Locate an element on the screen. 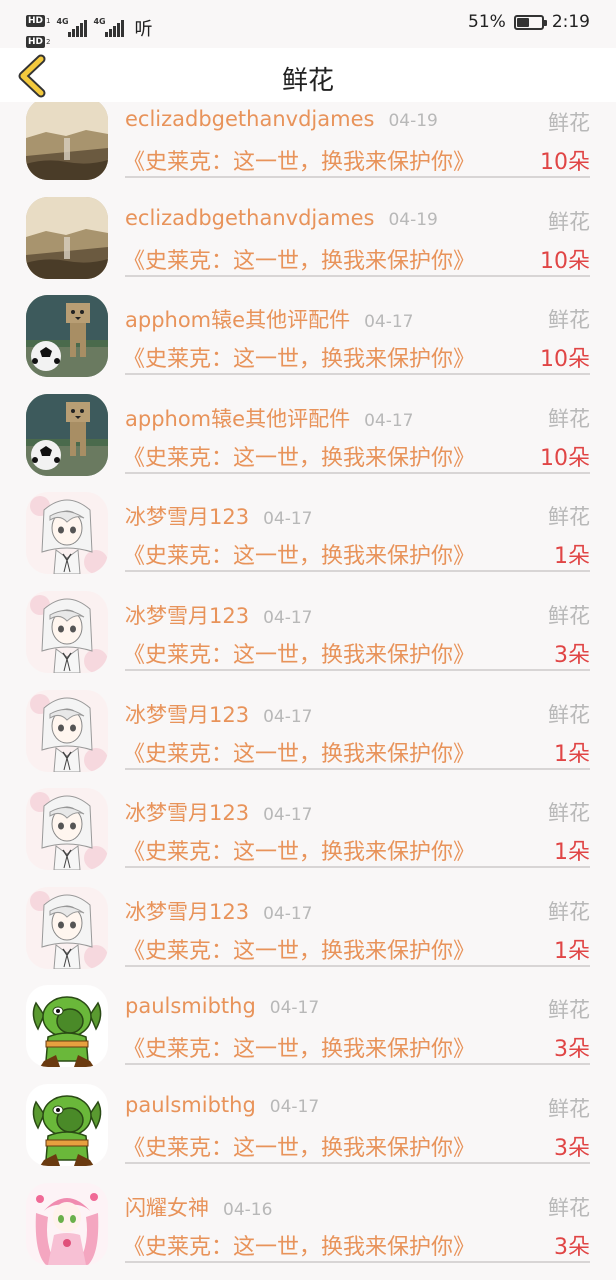  net1-label: 4G is located at coordinates (62, 21).